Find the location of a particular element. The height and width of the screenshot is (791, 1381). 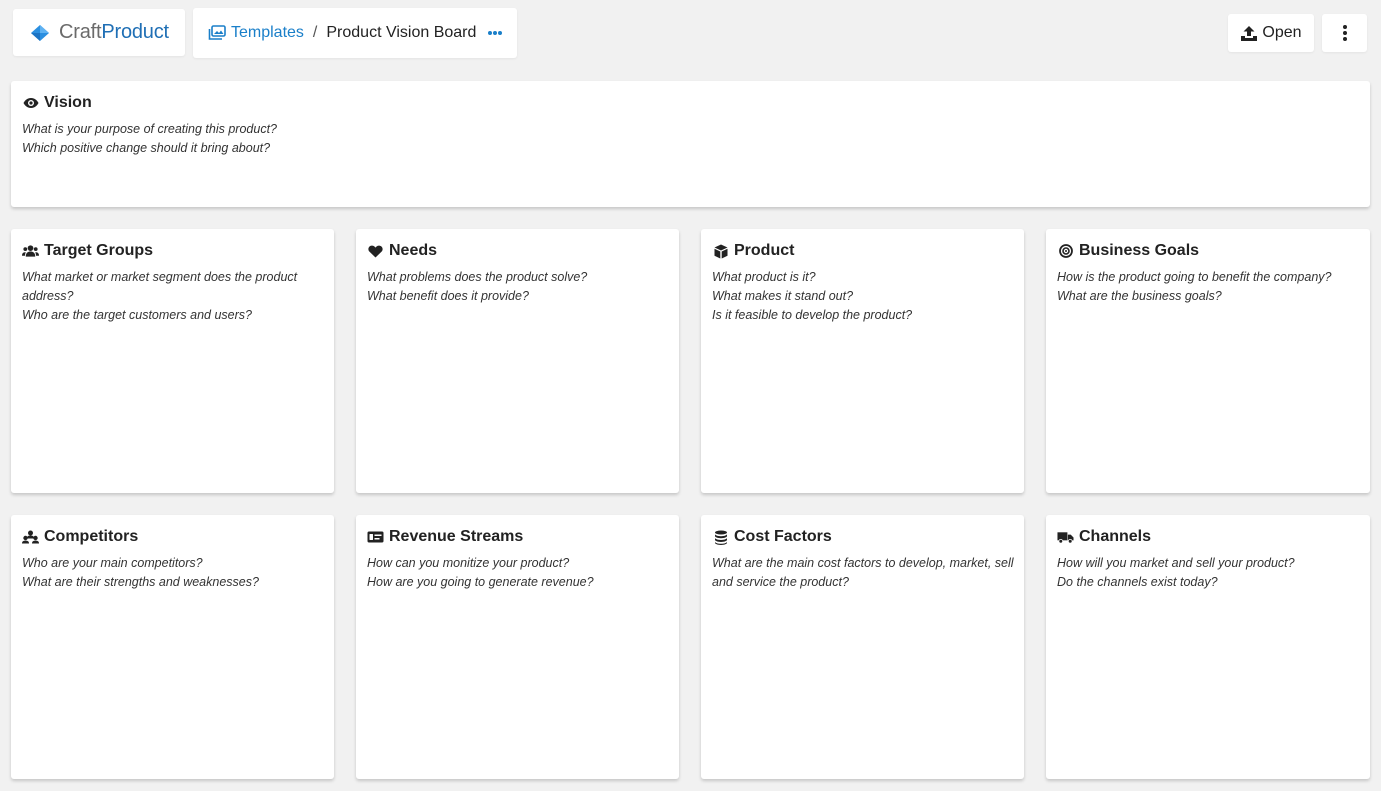

box-icon is located at coordinates (720, 251).